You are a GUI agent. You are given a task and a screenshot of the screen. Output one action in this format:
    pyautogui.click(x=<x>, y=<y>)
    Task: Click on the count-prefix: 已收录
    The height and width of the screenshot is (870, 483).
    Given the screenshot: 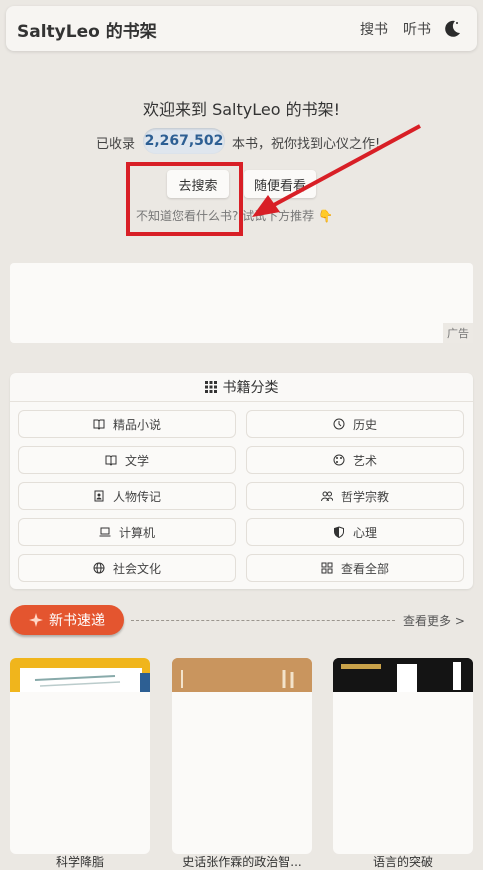 What is the action you would take?
    pyautogui.click(x=116, y=144)
    